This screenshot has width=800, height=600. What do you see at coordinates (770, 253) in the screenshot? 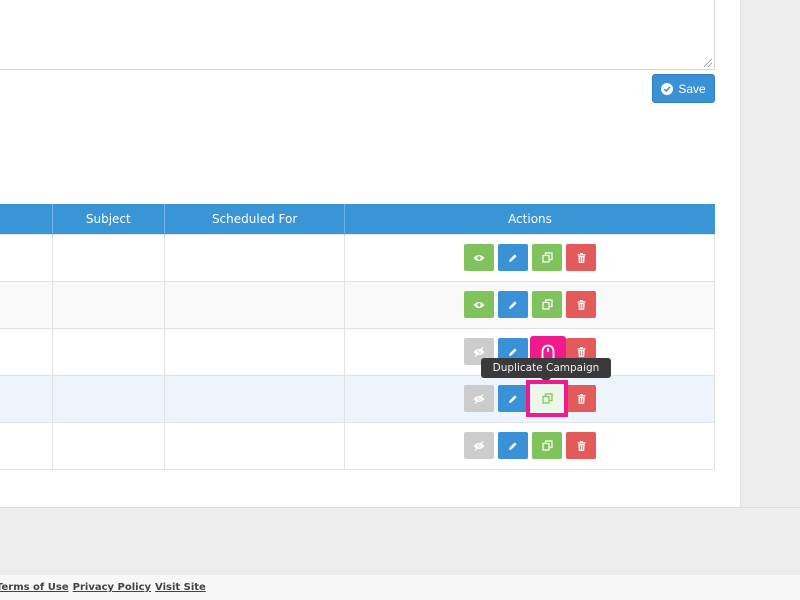
I see `right-rail` at bounding box center [770, 253].